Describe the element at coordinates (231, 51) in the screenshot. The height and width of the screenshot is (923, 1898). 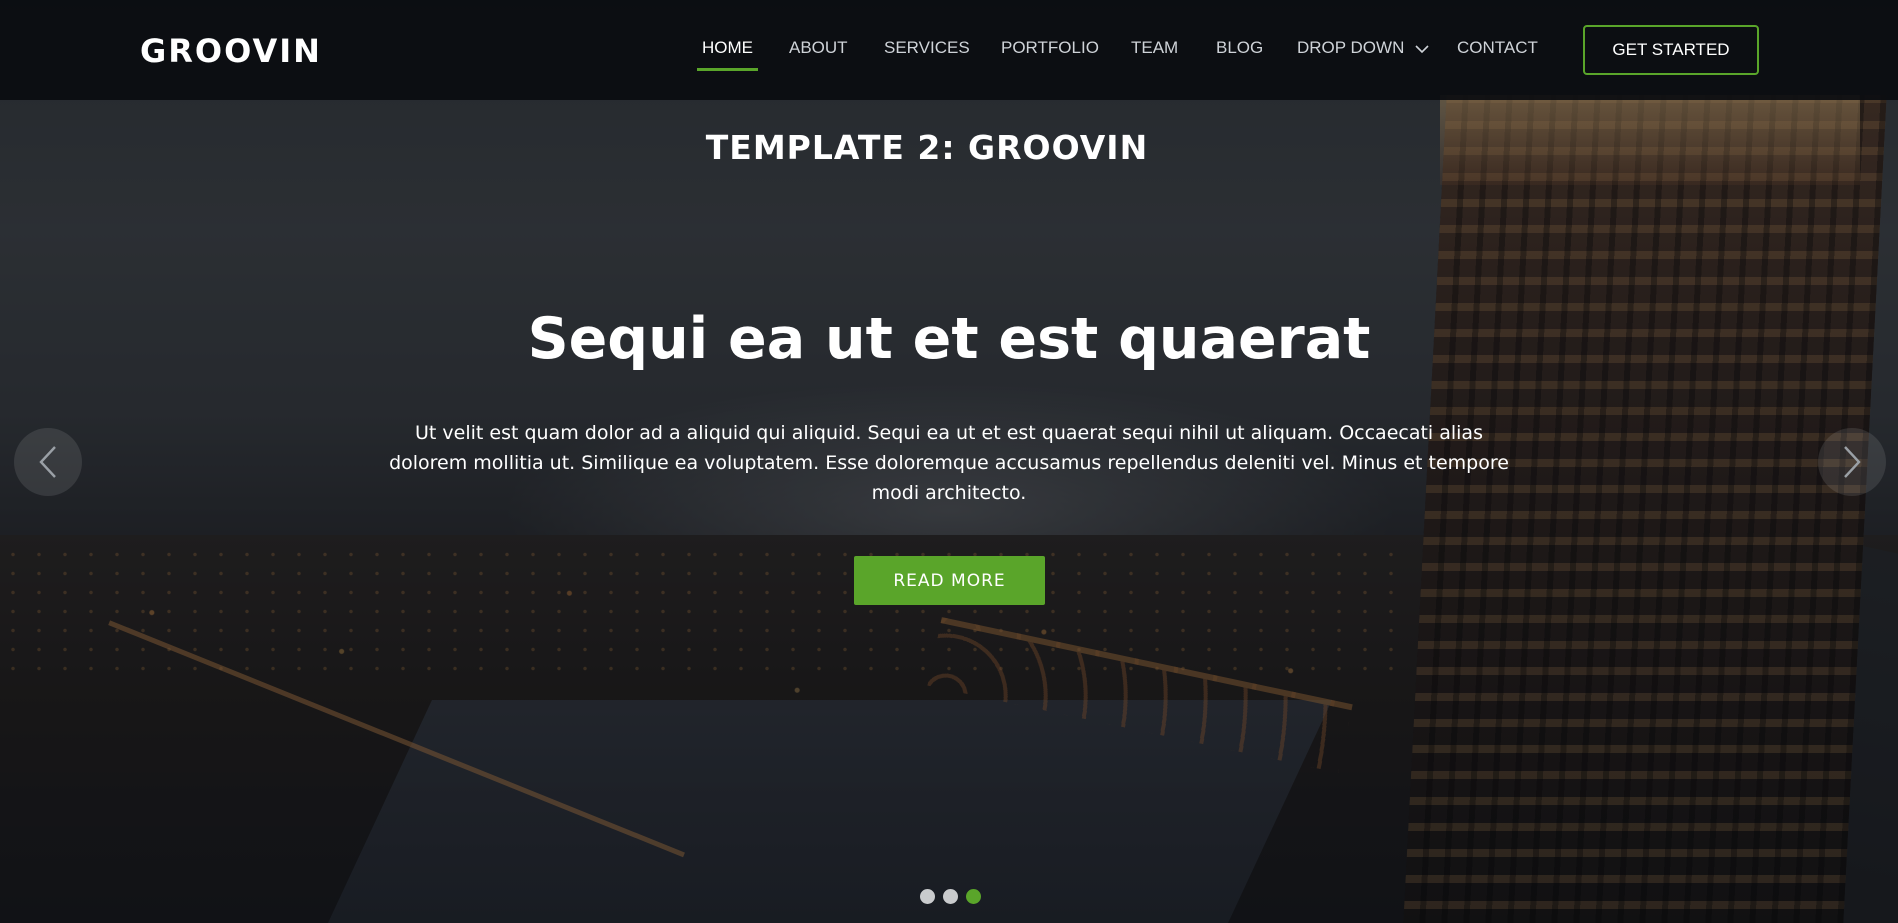
I see `brand-logo: GROOVIN` at that location.